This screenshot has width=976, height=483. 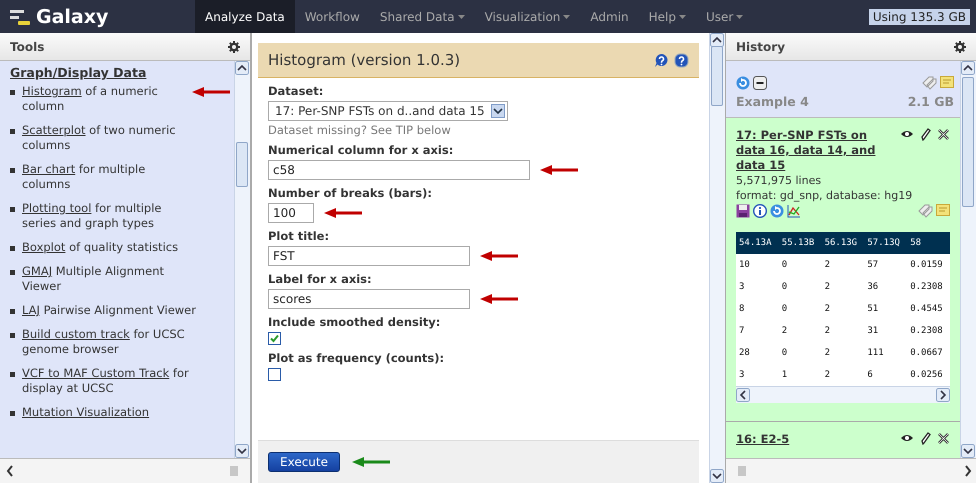 What do you see at coordinates (388, 111) in the screenshot?
I see `dataset-select: 17: Per-SNP FSTs on d..and data 15` at bounding box center [388, 111].